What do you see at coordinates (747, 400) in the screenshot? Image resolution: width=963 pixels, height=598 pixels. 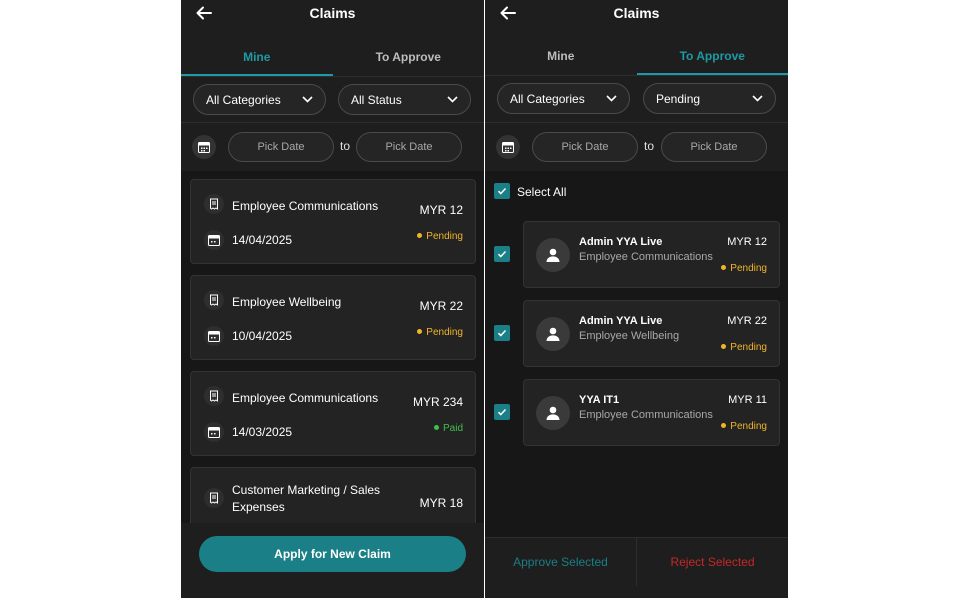 I see `claim-amount: MYR 11` at bounding box center [747, 400].